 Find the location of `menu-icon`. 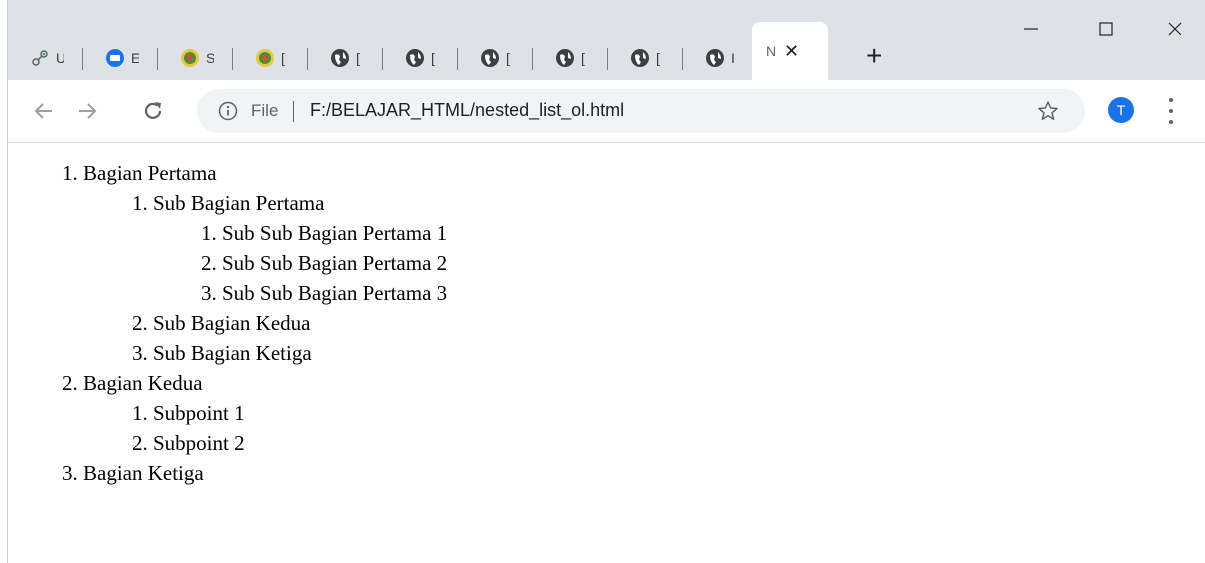

menu-icon is located at coordinates (1171, 111).